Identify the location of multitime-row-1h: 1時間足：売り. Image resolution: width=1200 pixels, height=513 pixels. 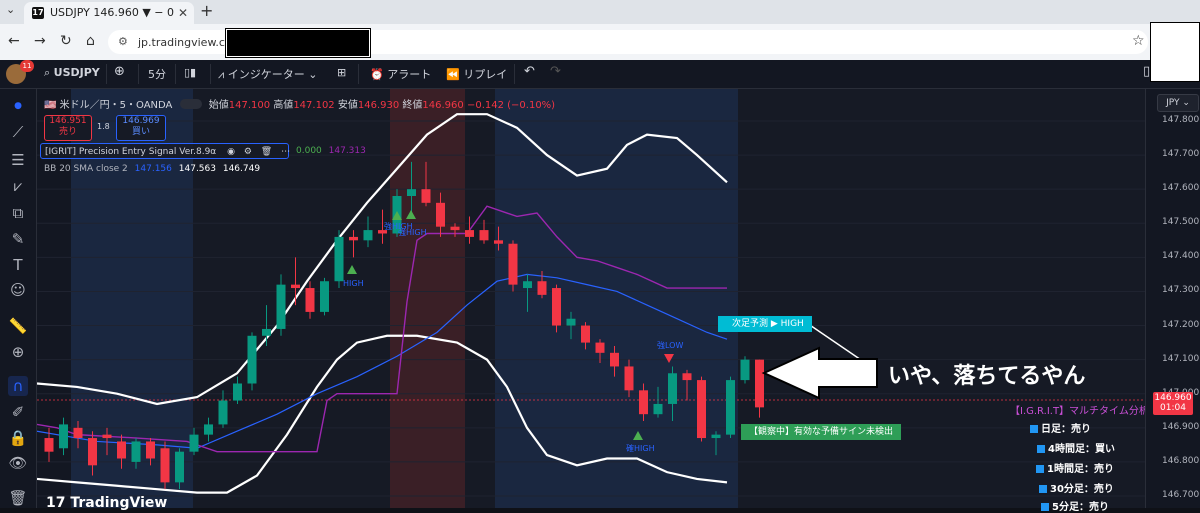
(1075, 467).